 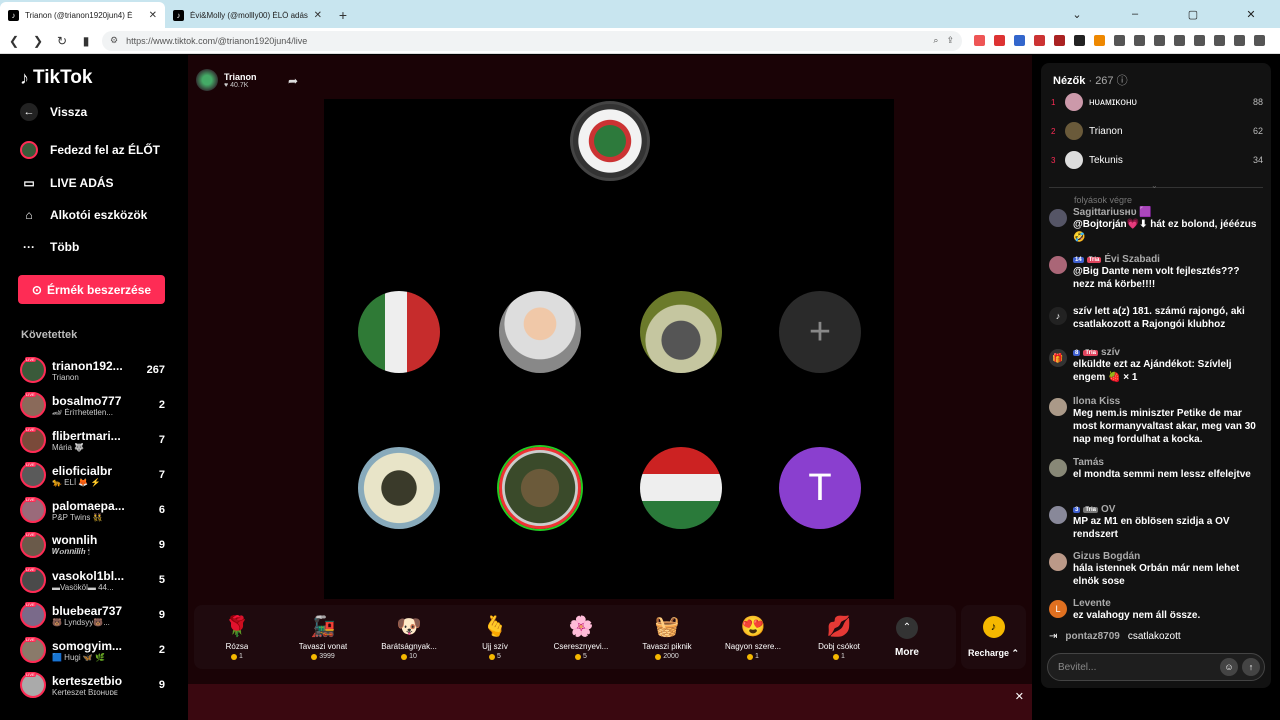 What do you see at coordinates (86, 41) in the screenshot?
I see `bookmark-icon: ▮` at bounding box center [86, 41].